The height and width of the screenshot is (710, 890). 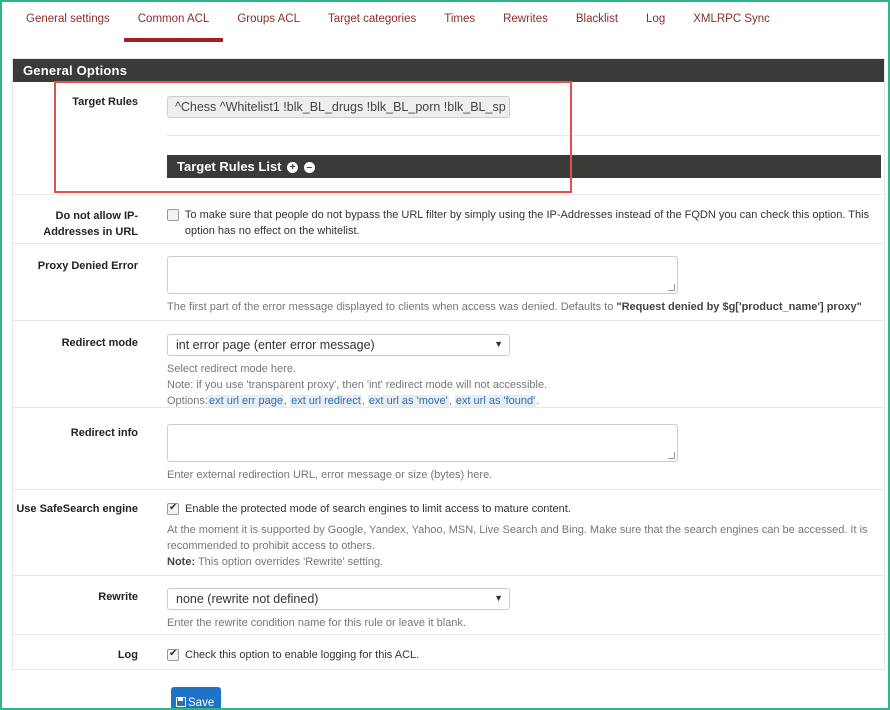 I want to click on target-rules-list-header: Target Rules List + –, so click(x=524, y=166).